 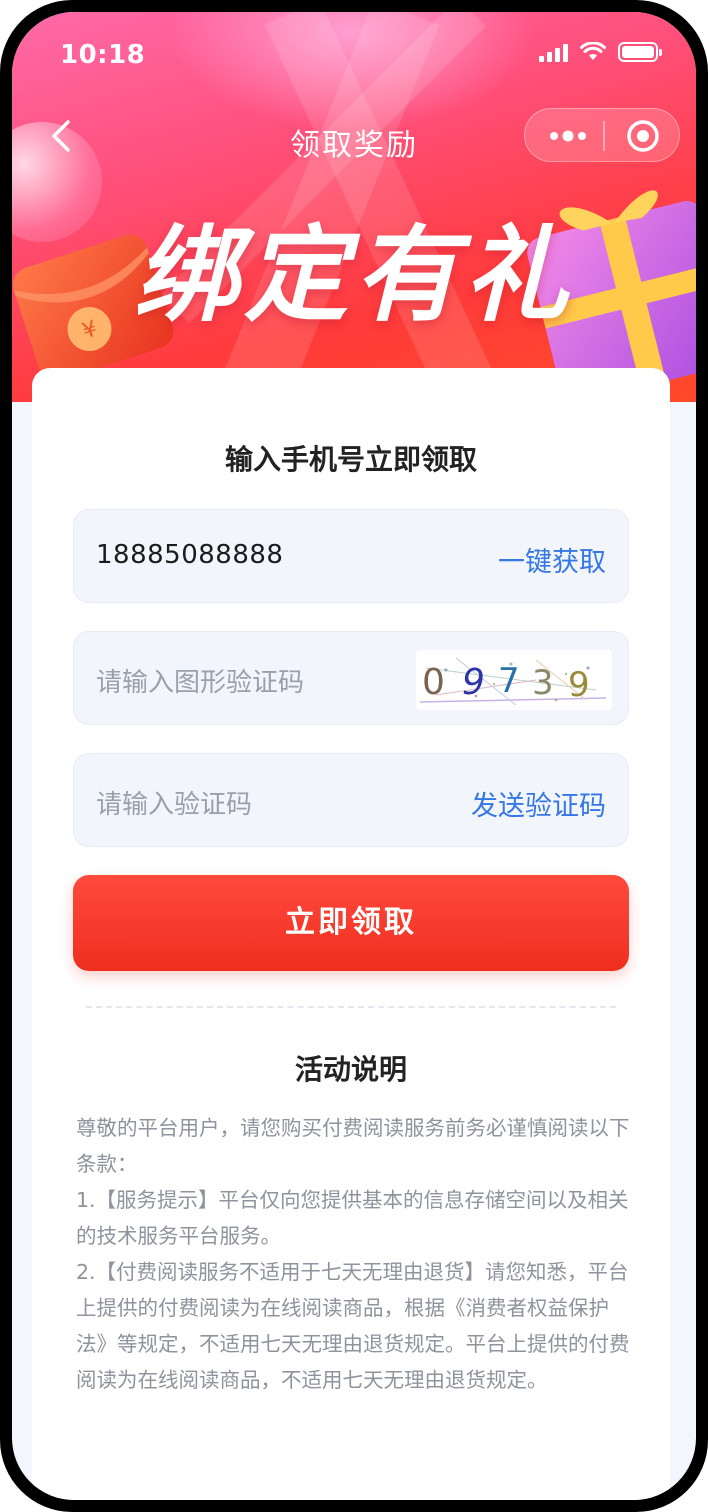 What do you see at coordinates (351, 800) in the screenshot?
I see `sms-code-field: 请输入验证码 发送验证码` at bounding box center [351, 800].